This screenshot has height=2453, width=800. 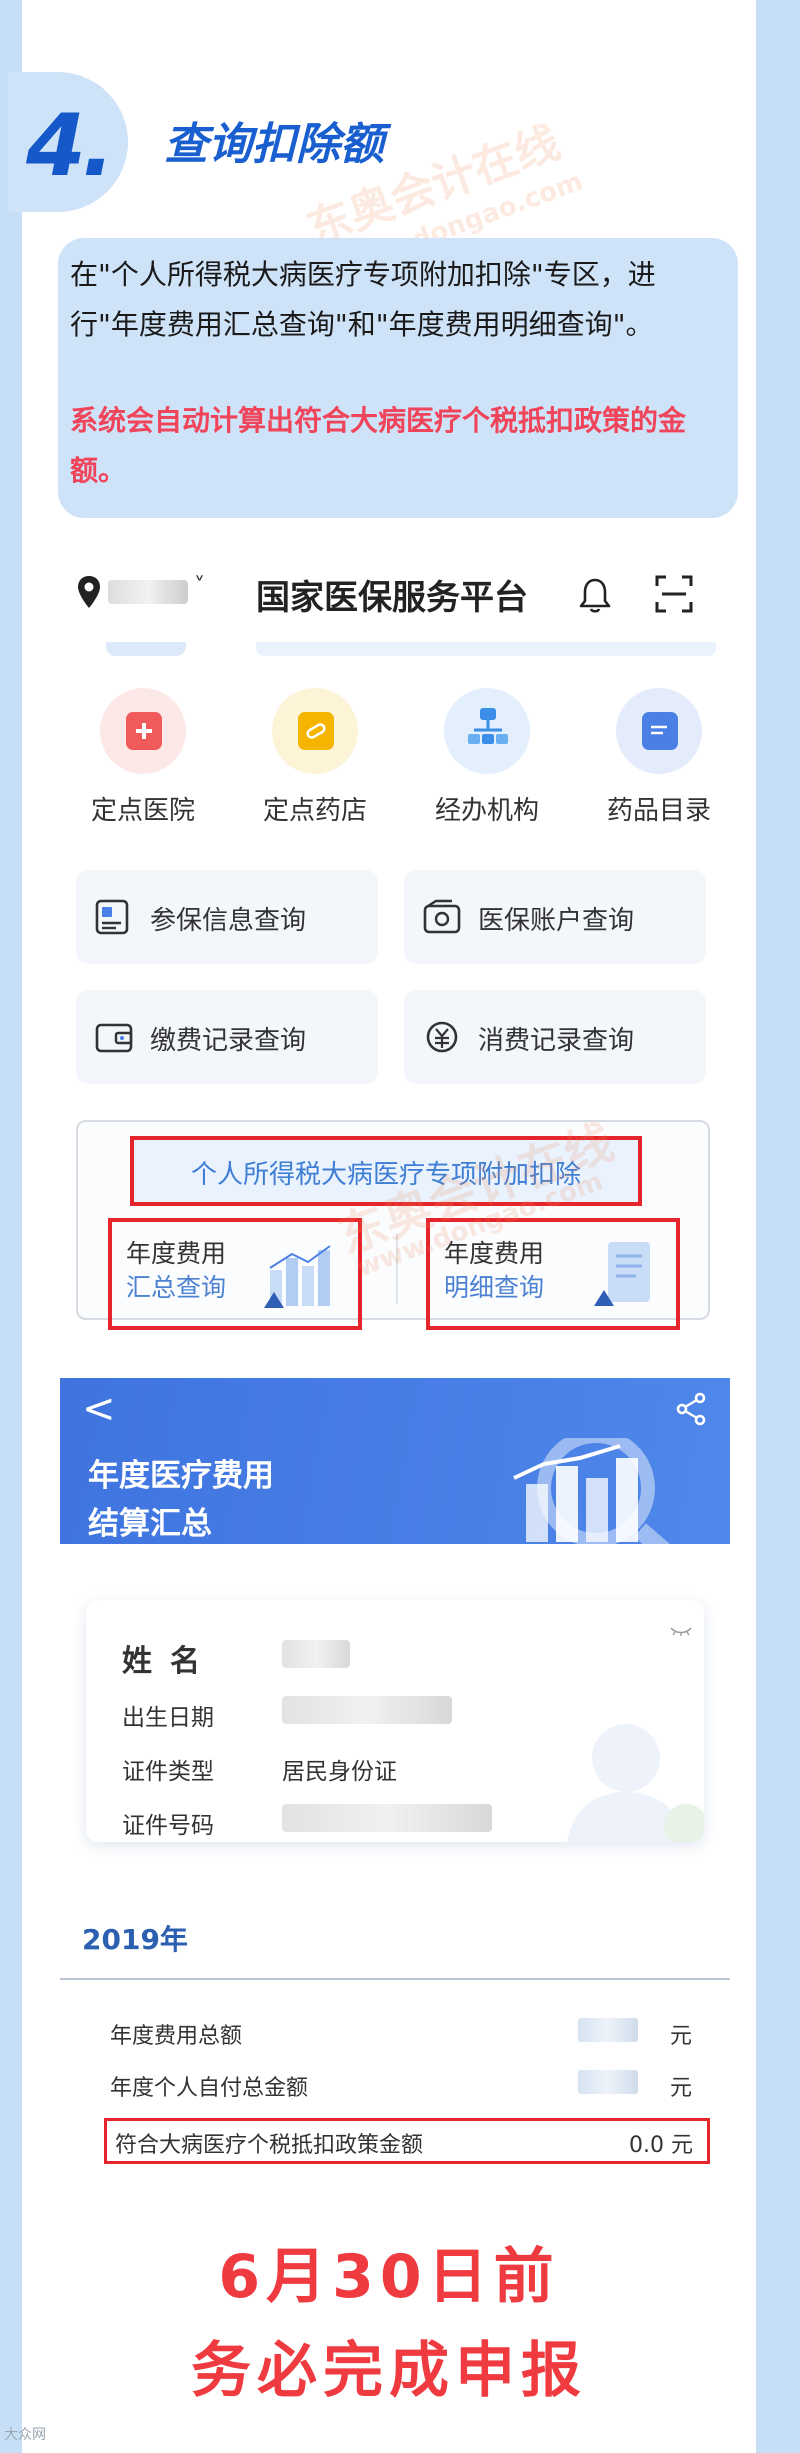 I want to click on quick-link-drug-catalog: 药品目录, so click(x=659, y=758).